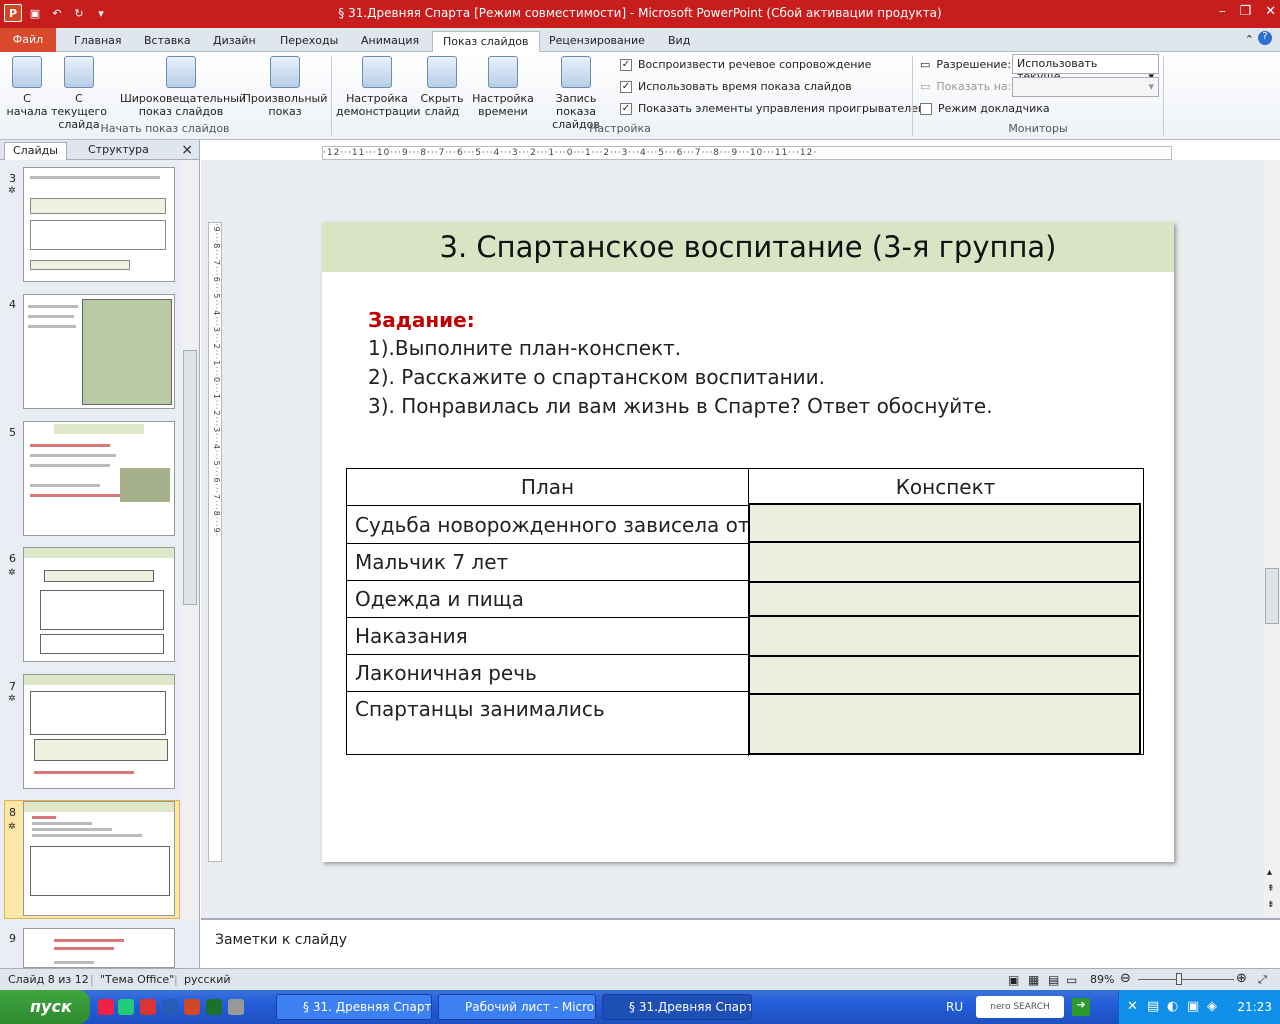 The width and height of the screenshot is (1280, 1024). I want to click on from-start-button: С начала, so click(27, 87).